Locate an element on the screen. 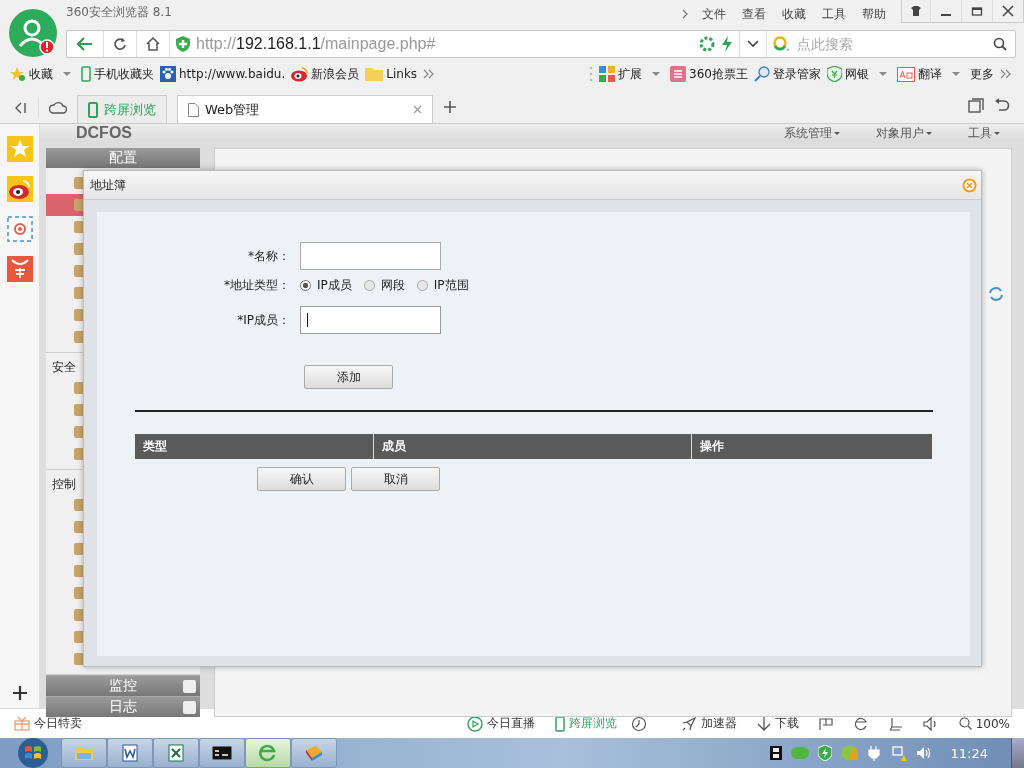  flag-icon is located at coordinates (825, 723).